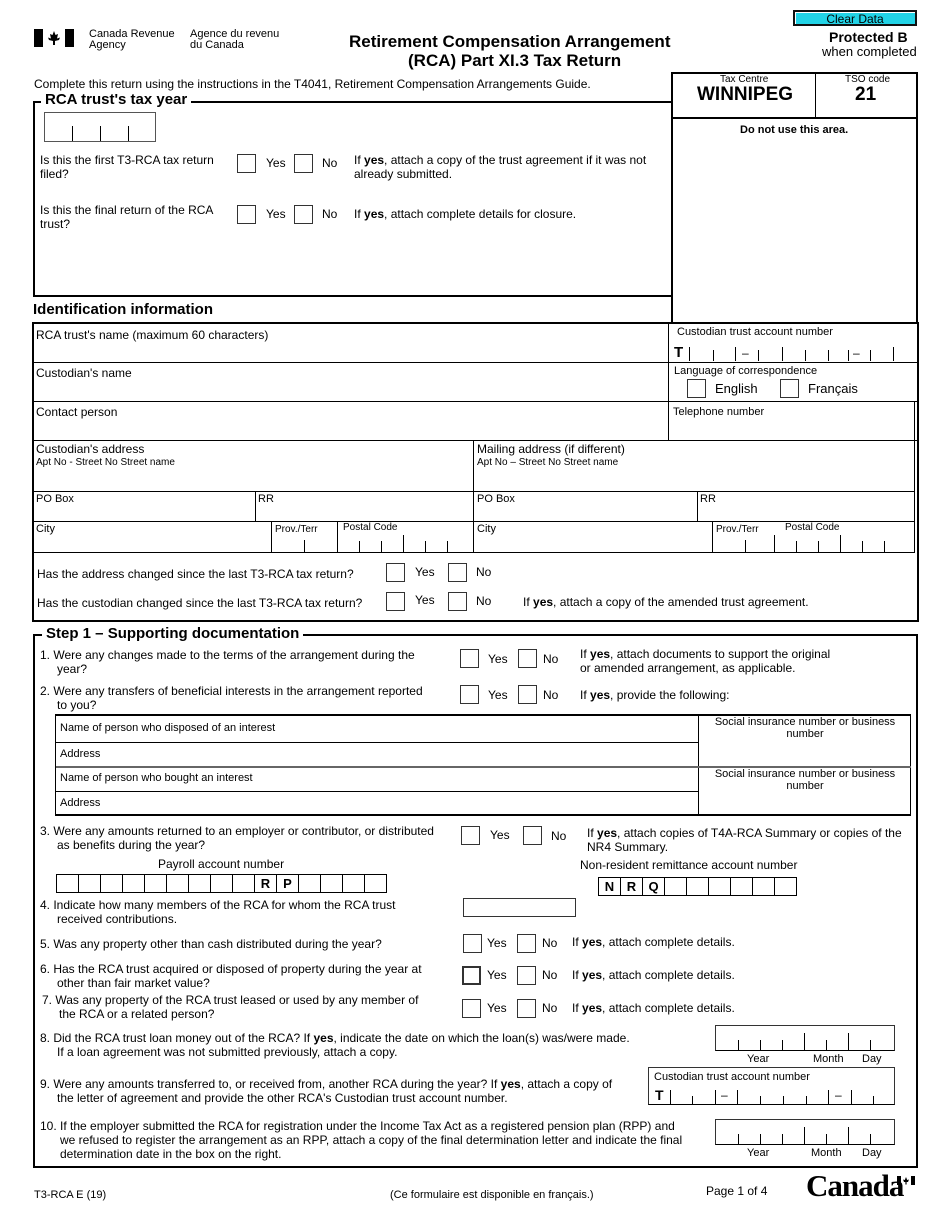  Describe the element at coordinates (217, 45) in the screenshot. I see `agency-name-fr-2: du Canada` at that location.